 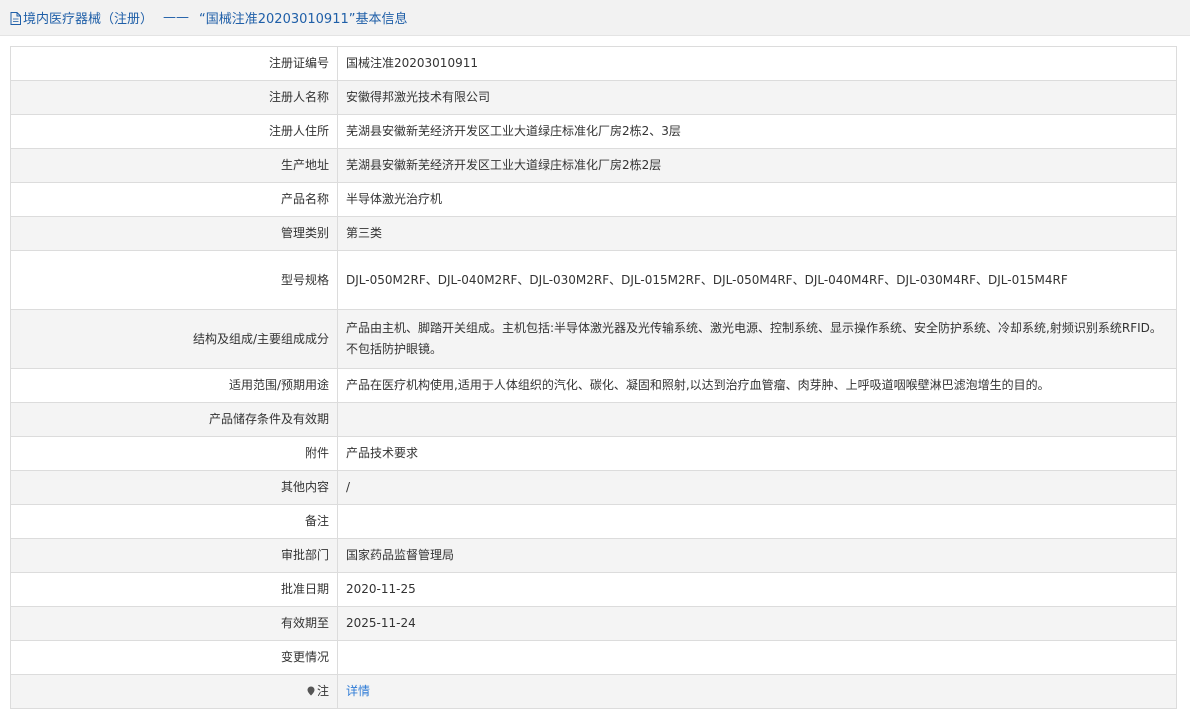 I want to click on row-label: 批准日期, so click(x=174, y=589).